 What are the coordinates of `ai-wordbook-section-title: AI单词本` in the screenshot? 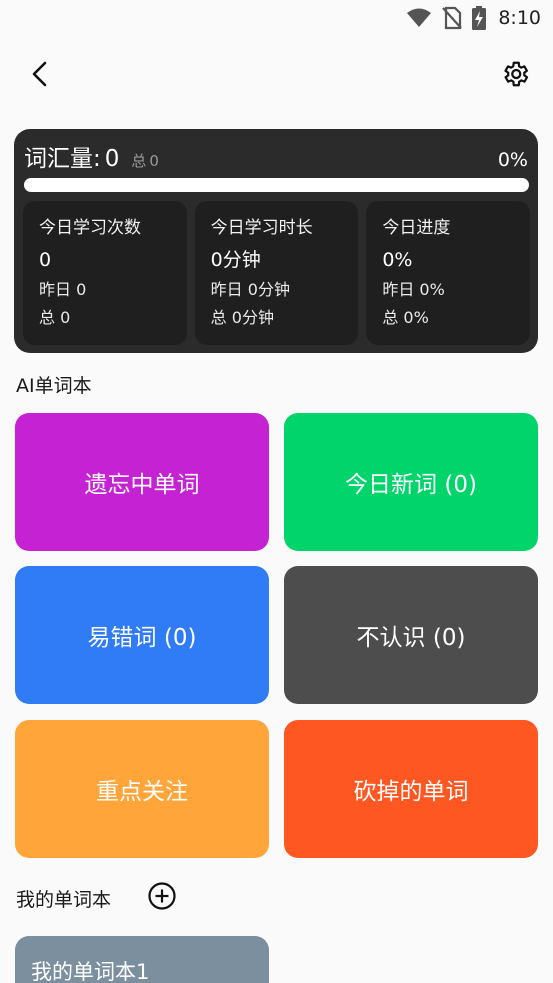 It's located at (54, 386).